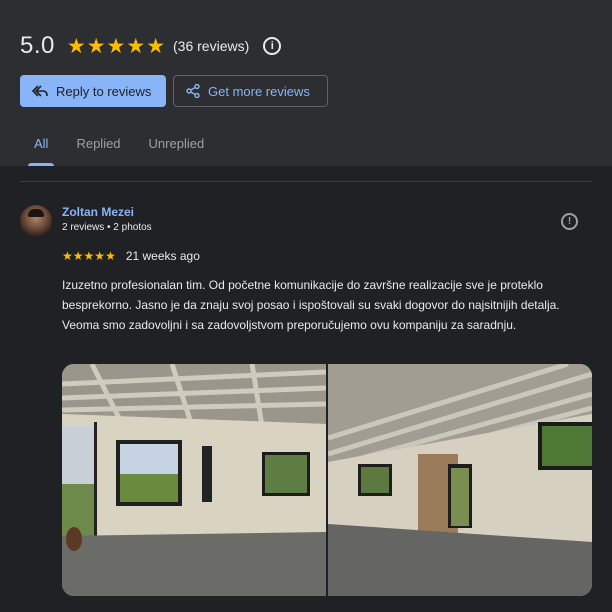 This screenshot has height=612, width=612. What do you see at coordinates (104, 91) in the screenshot?
I see `reply-to-reviews-label: Reply to reviews` at bounding box center [104, 91].